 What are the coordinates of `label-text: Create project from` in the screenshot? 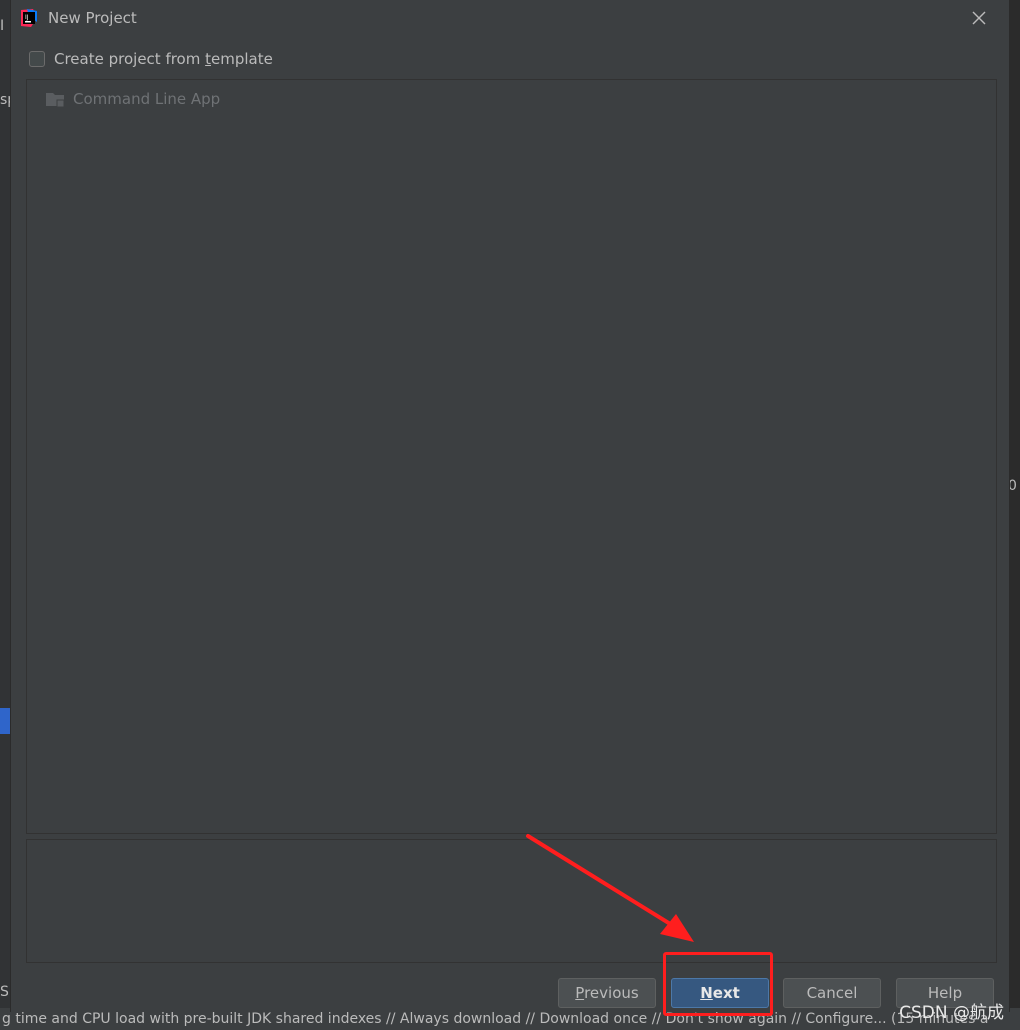 It's located at (130, 59).